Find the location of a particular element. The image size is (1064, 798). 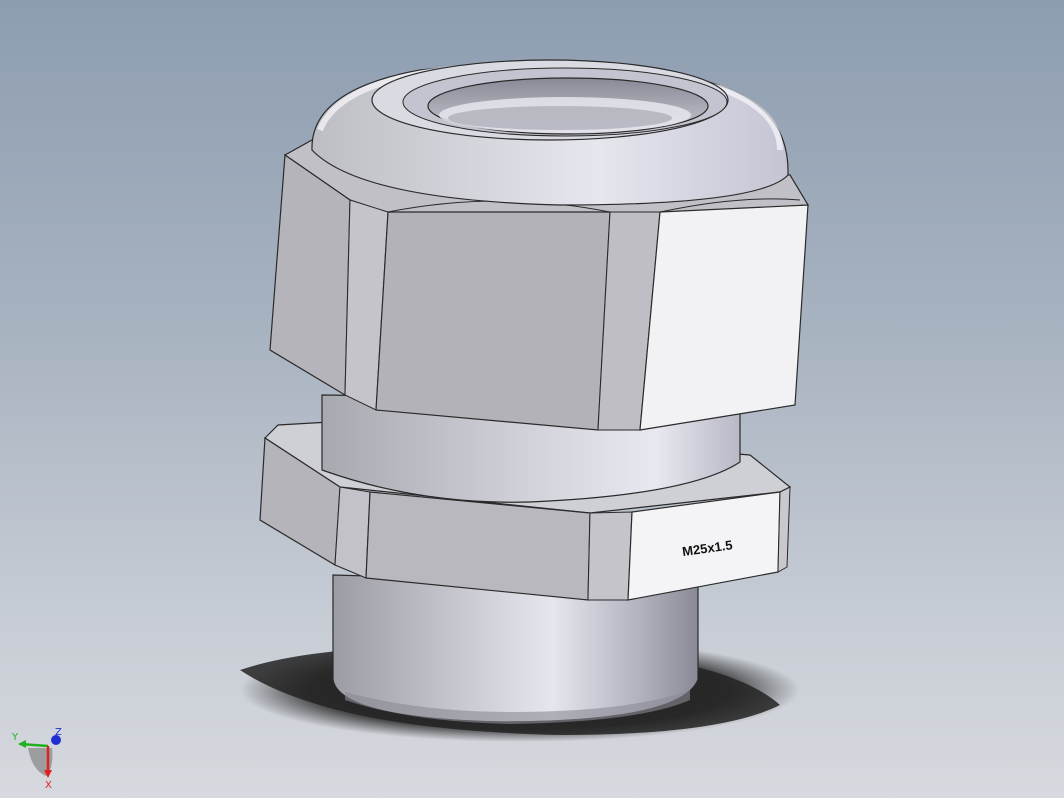

orientation-triad: Y Z X is located at coordinates (36, 759).